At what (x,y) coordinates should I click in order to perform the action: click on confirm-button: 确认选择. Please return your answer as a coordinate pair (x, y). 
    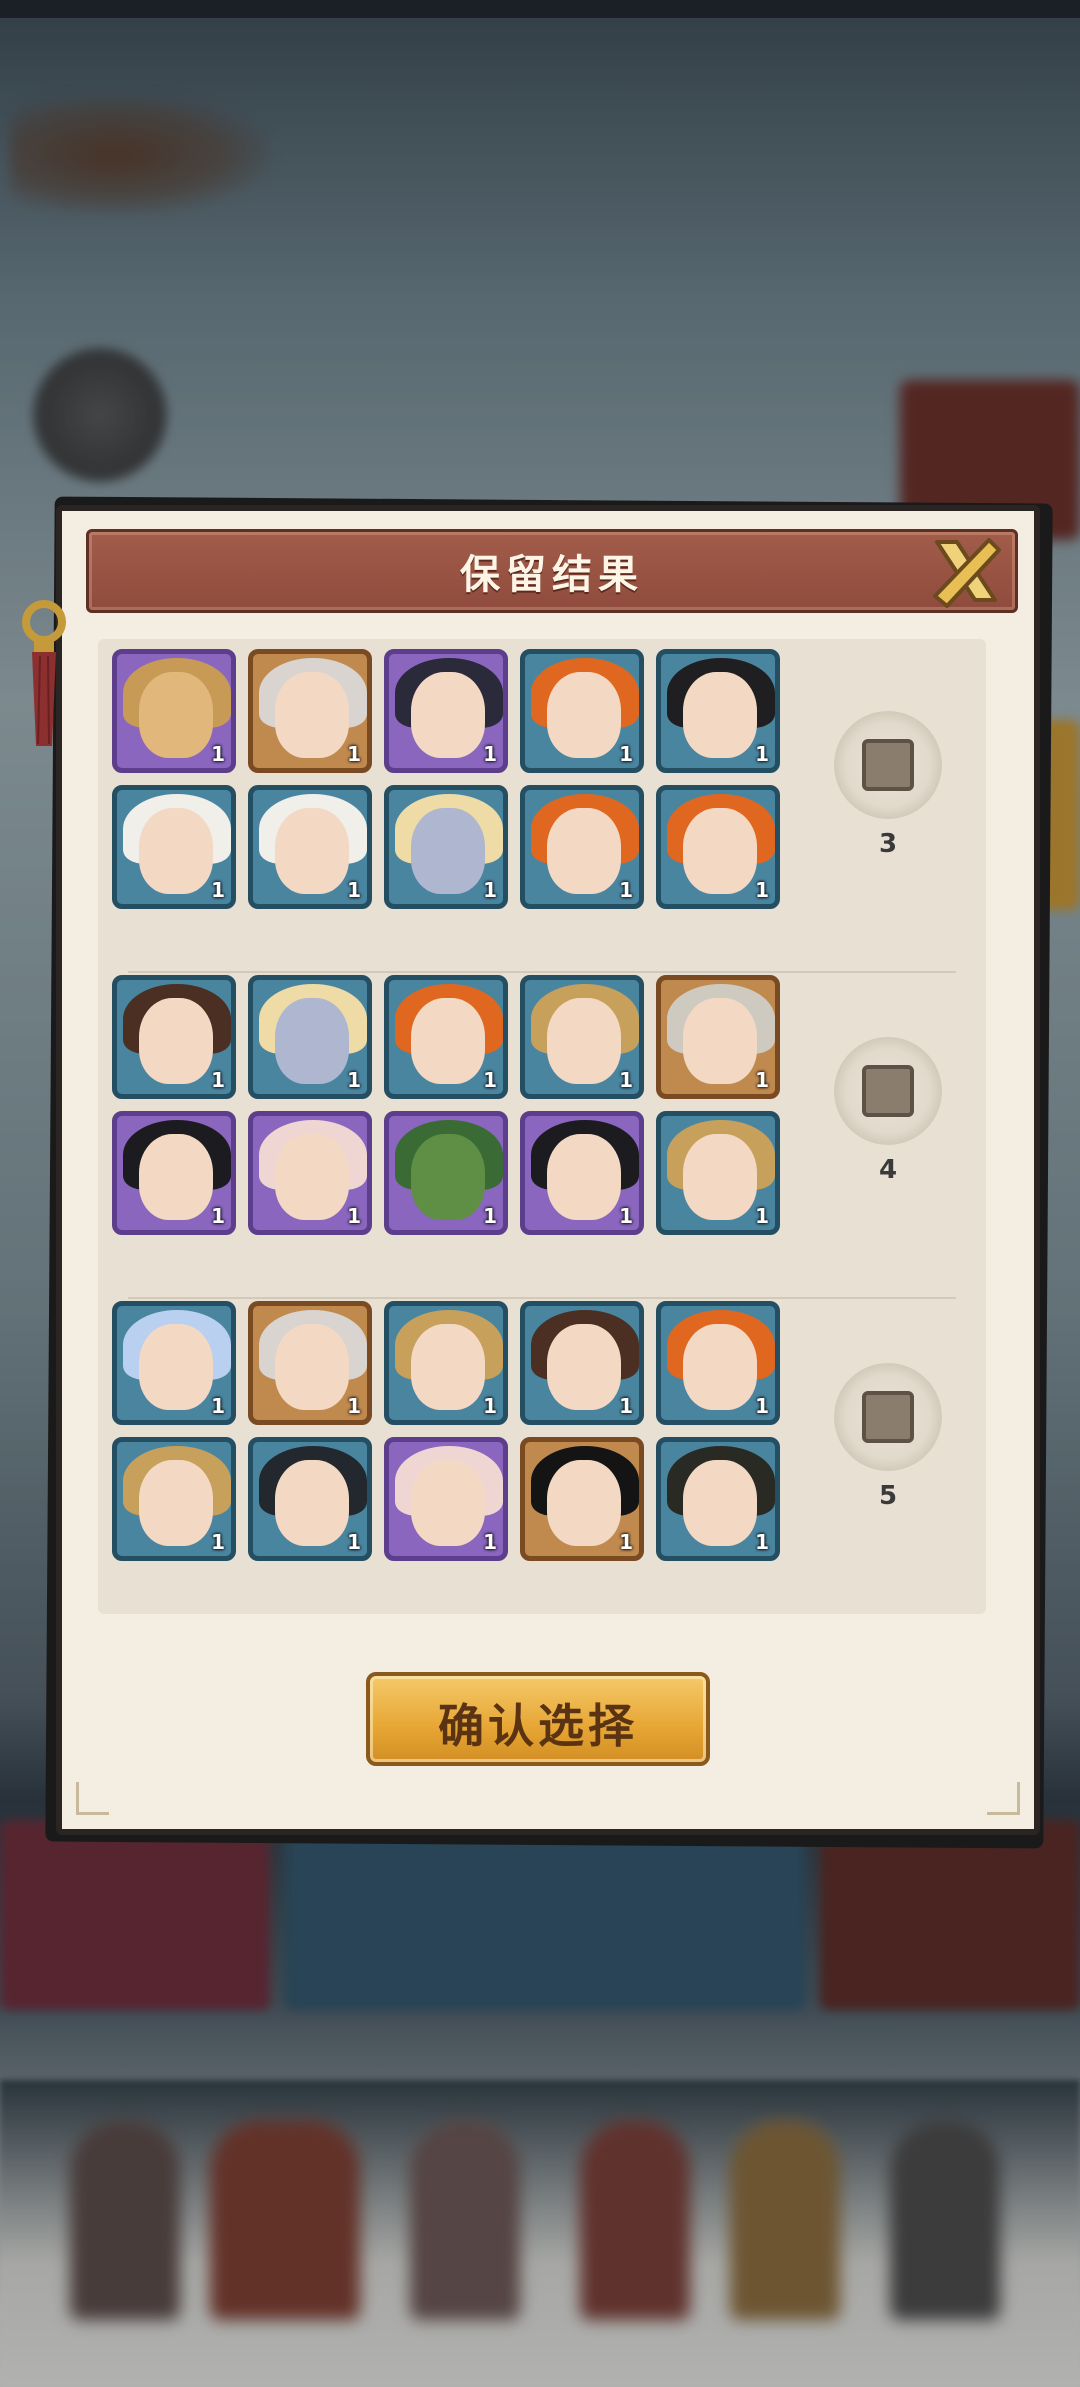
    Looking at the image, I should click on (538, 1719).